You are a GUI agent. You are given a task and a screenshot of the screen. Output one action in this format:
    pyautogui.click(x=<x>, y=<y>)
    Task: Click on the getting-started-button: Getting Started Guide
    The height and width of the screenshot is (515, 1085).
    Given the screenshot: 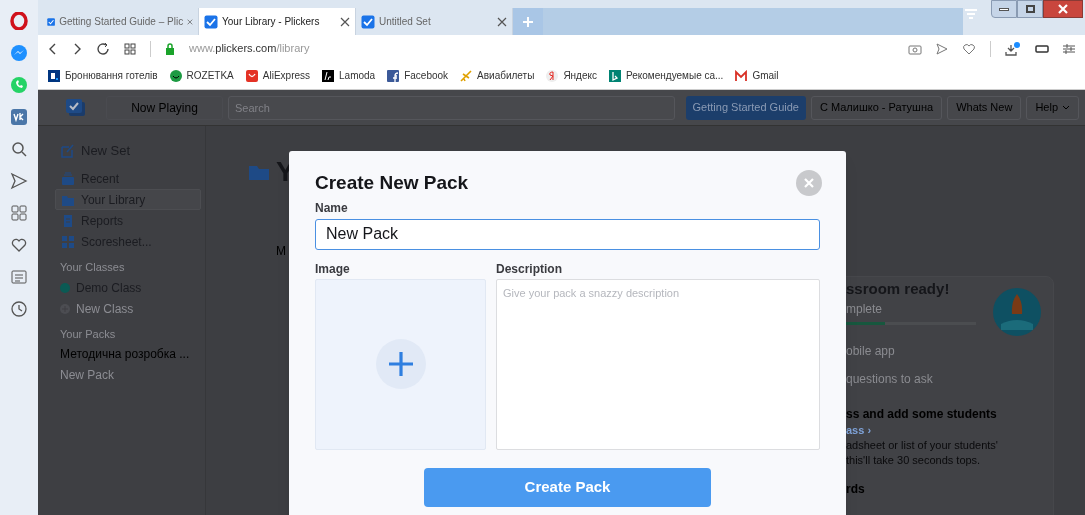 What is the action you would take?
    pyautogui.click(x=745, y=107)
    